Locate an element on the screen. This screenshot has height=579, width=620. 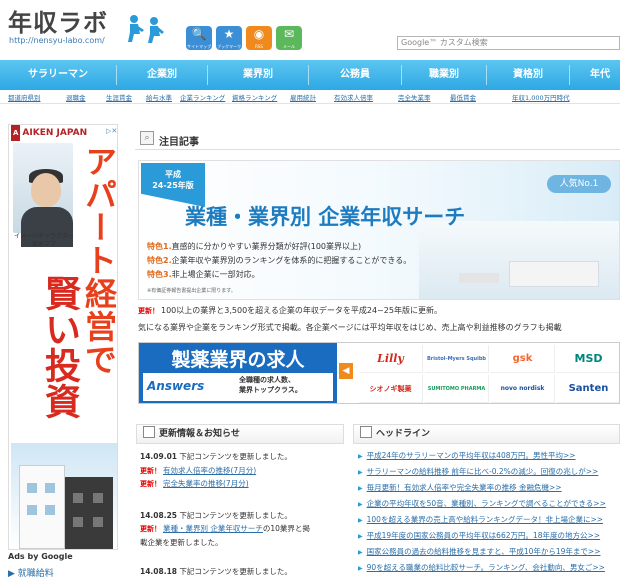
google-search-input: Google™ カスタム検索 is located at coordinates (508, 43).